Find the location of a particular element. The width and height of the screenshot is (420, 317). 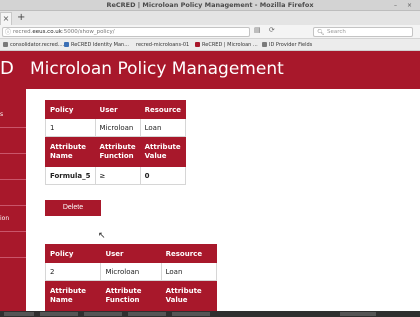

search-icon: 🔍︎ is located at coordinates (321, 32).